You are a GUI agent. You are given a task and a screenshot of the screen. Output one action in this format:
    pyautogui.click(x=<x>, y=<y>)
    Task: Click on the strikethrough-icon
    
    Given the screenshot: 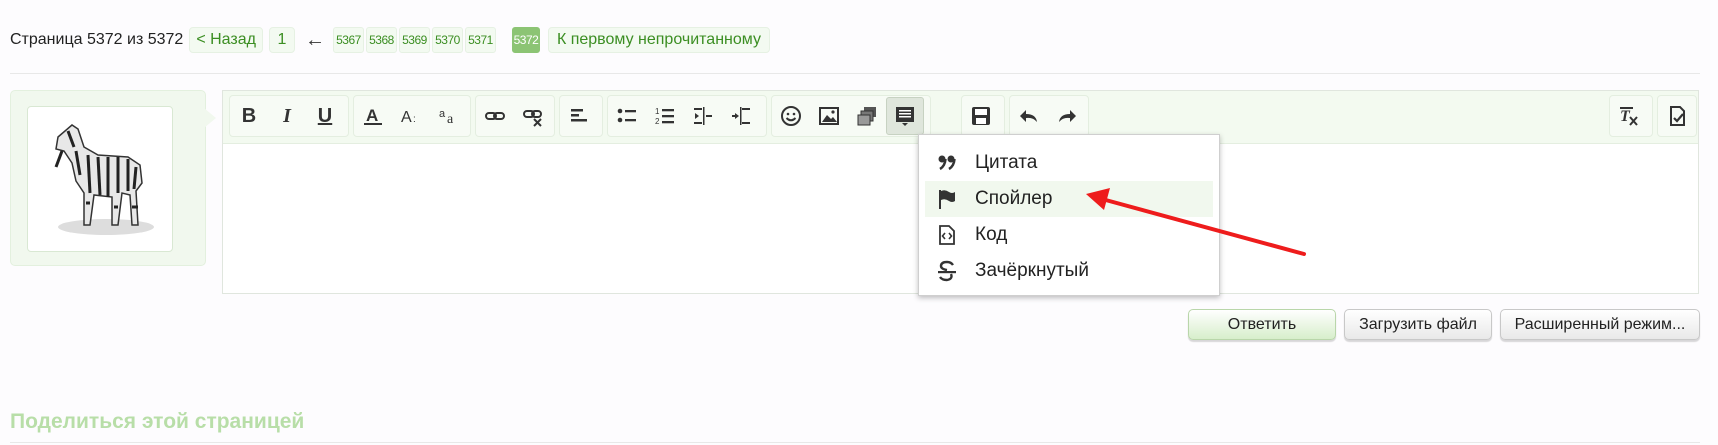 What is the action you would take?
    pyautogui.click(x=947, y=271)
    